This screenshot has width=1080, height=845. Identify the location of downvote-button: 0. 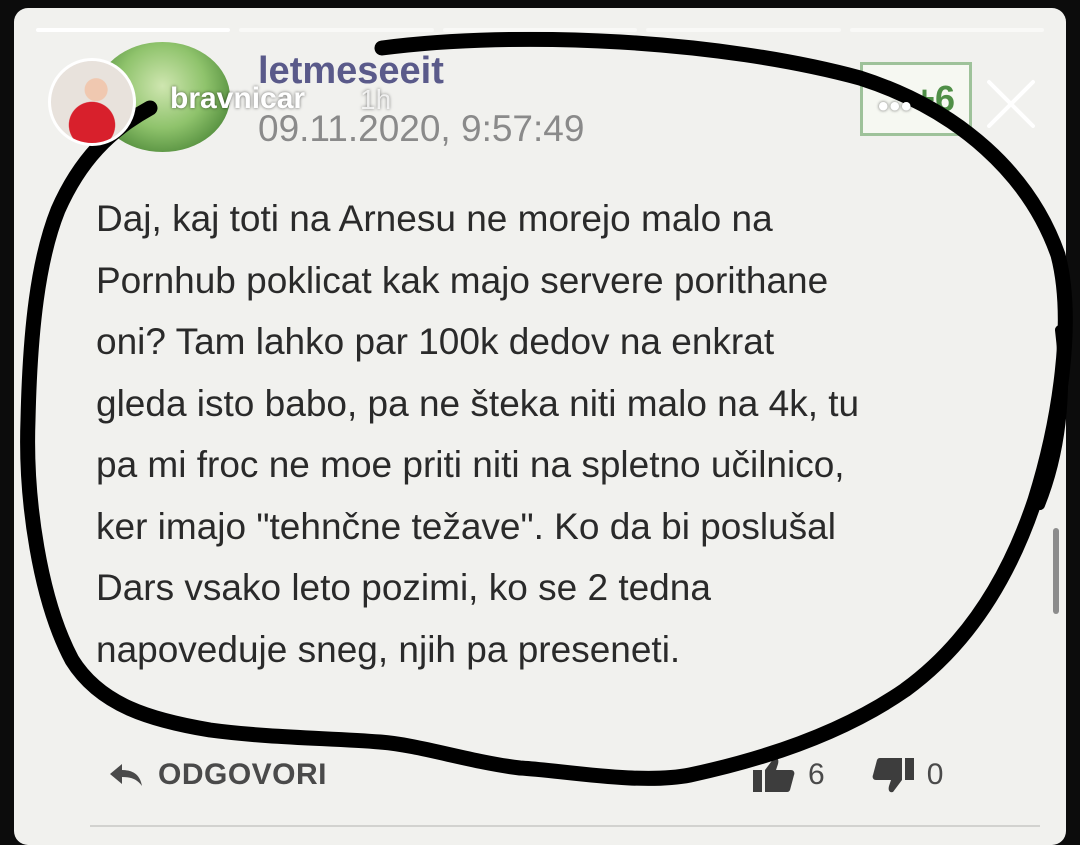
(907, 775).